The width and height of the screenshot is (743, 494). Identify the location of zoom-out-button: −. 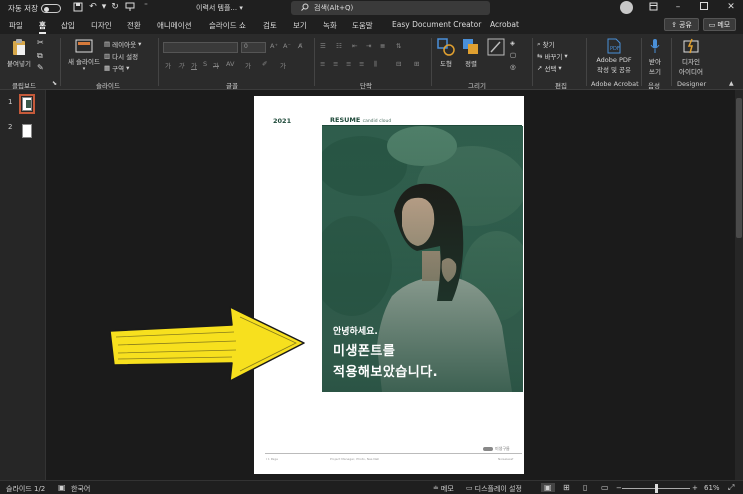
(619, 488).